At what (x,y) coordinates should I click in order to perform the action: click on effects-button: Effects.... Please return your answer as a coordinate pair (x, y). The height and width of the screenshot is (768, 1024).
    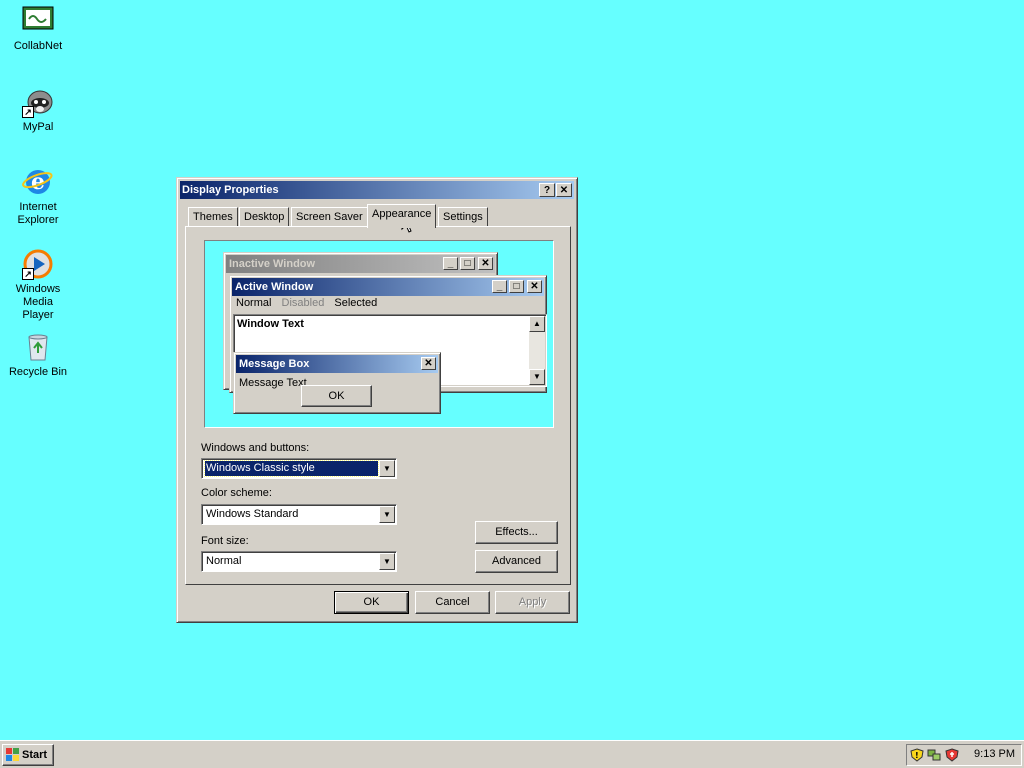
    Looking at the image, I should click on (516, 532).